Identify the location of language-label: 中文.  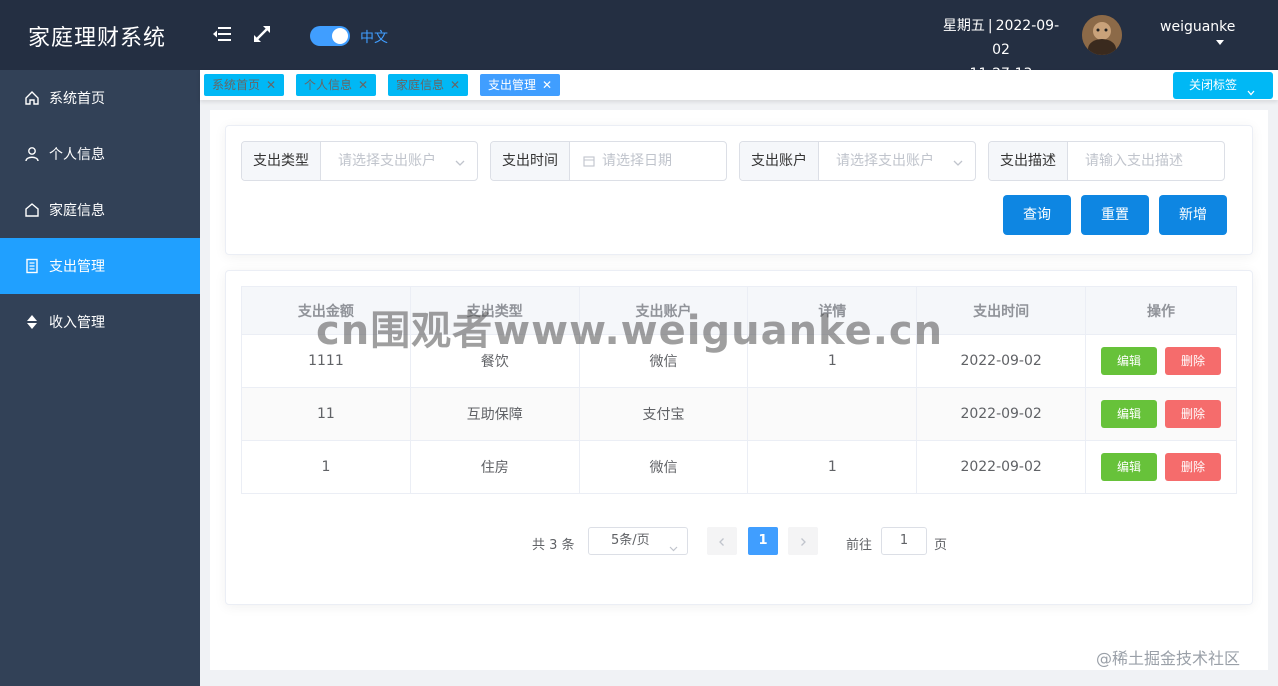
(374, 38).